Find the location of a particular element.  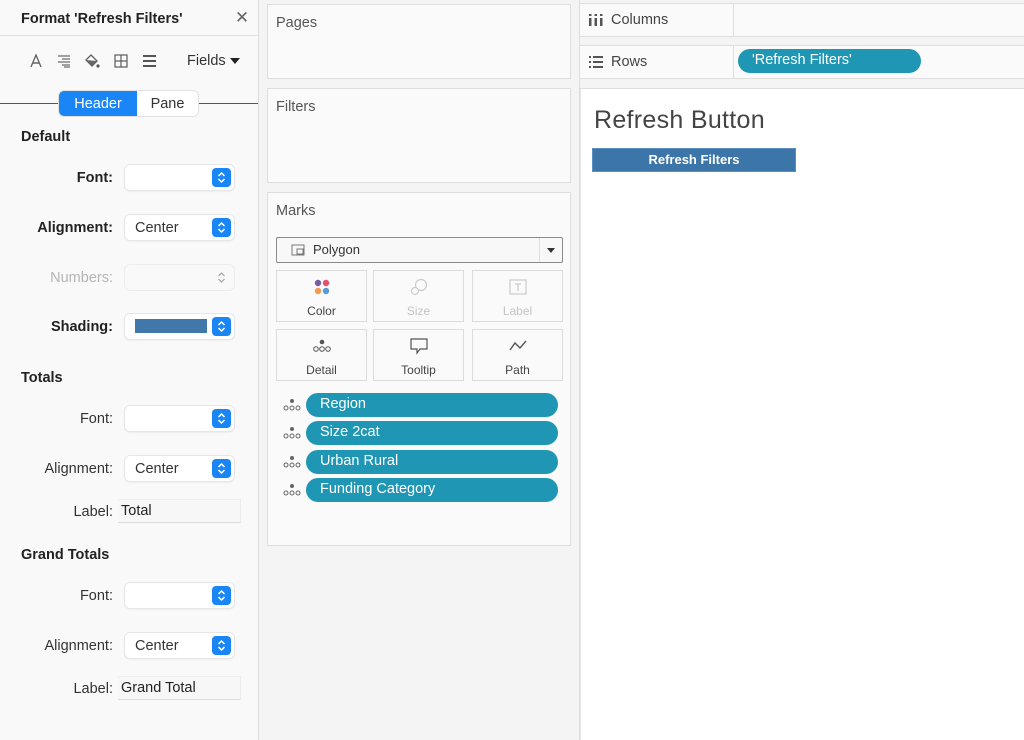

totals-alignment-select: Center is located at coordinates (179, 468).